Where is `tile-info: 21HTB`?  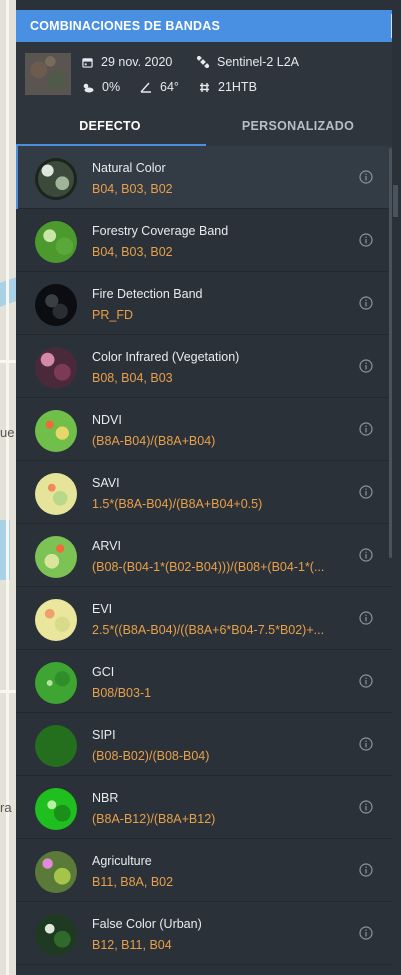
tile-info: 21HTB is located at coordinates (228, 87).